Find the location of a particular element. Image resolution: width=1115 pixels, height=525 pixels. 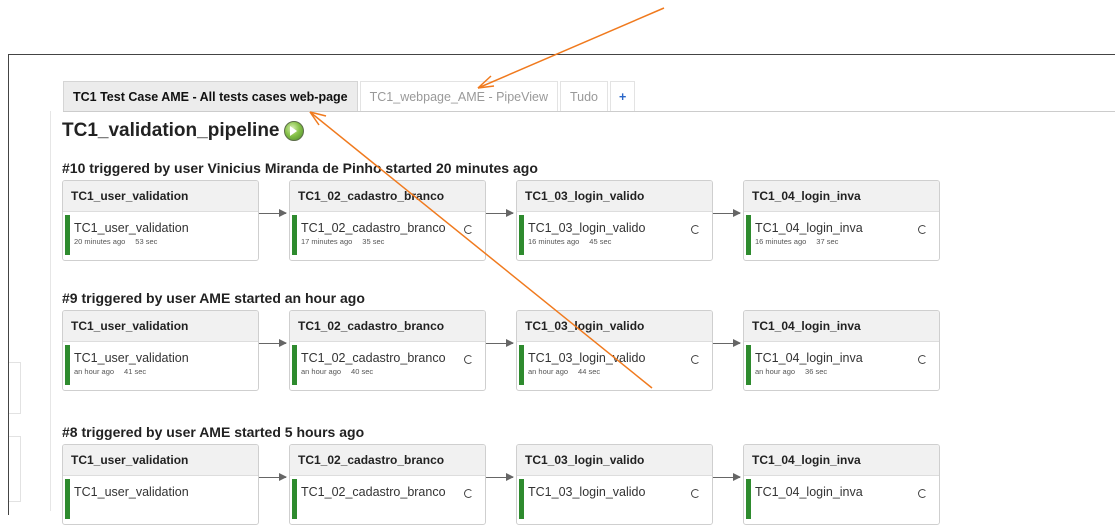

job-build: TC1_02_cadastro_branco is located at coordinates (386, 499).